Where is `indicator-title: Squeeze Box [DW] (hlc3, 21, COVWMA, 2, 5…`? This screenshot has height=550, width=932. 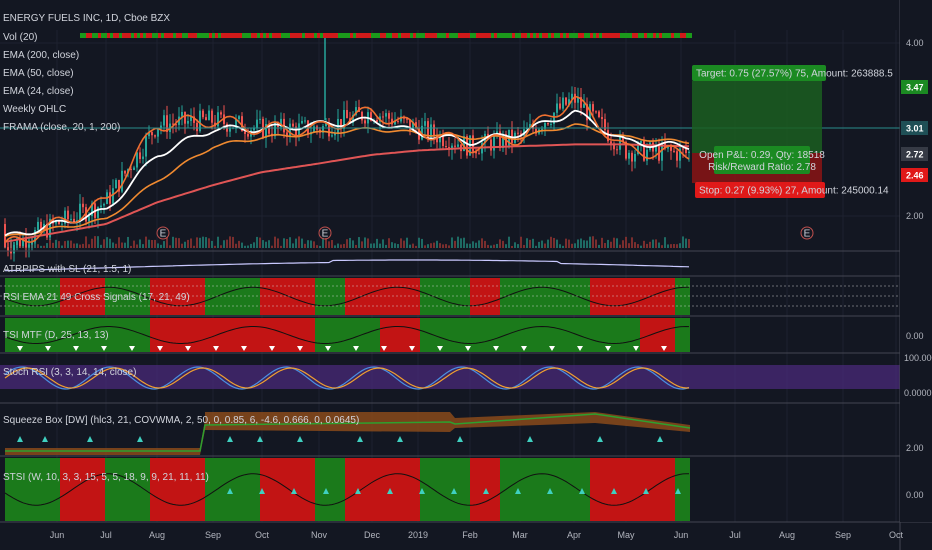
indicator-title: Squeeze Box [DW] (hlc3, 21, COVWMA, 2, 5… is located at coordinates (181, 420).